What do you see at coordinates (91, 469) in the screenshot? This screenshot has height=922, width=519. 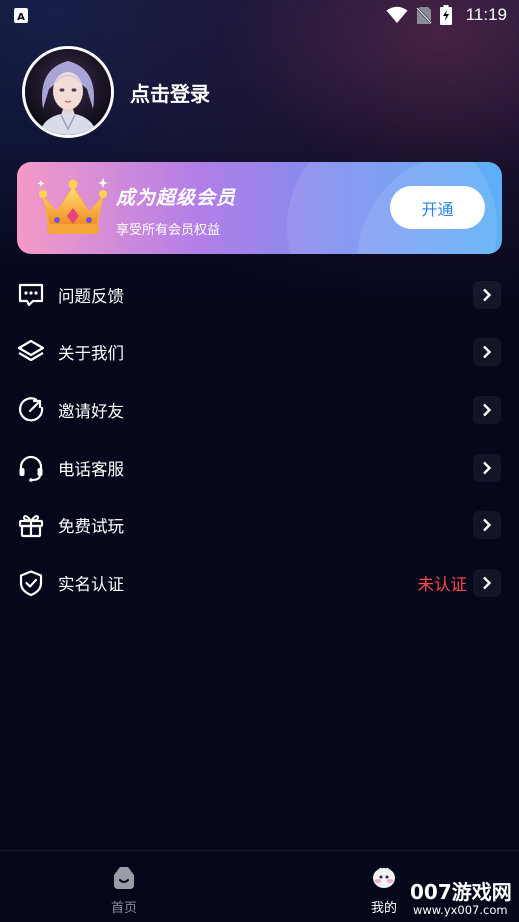 I see `menu-item-label: 电话客服` at bounding box center [91, 469].